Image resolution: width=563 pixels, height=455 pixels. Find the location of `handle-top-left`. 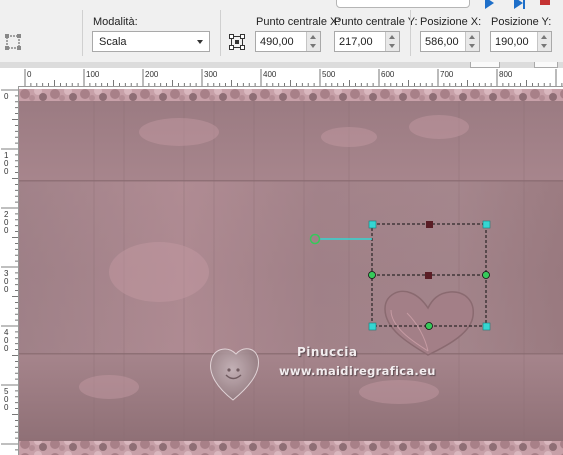

handle-top-left is located at coordinates (372, 224).